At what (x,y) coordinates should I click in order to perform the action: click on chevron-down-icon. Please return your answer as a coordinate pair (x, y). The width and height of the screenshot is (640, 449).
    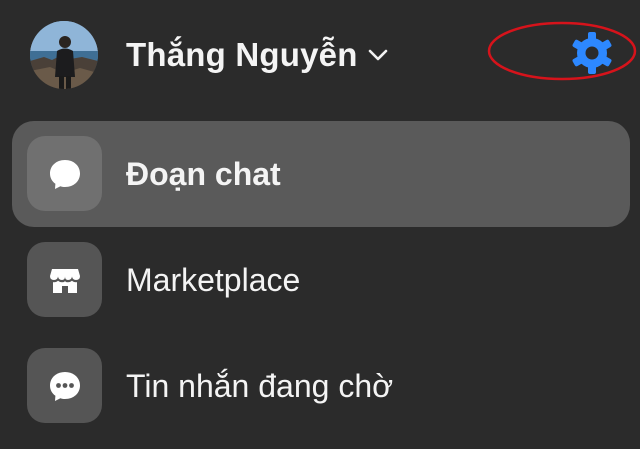
    Looking at the image, I should click on (378, 55).